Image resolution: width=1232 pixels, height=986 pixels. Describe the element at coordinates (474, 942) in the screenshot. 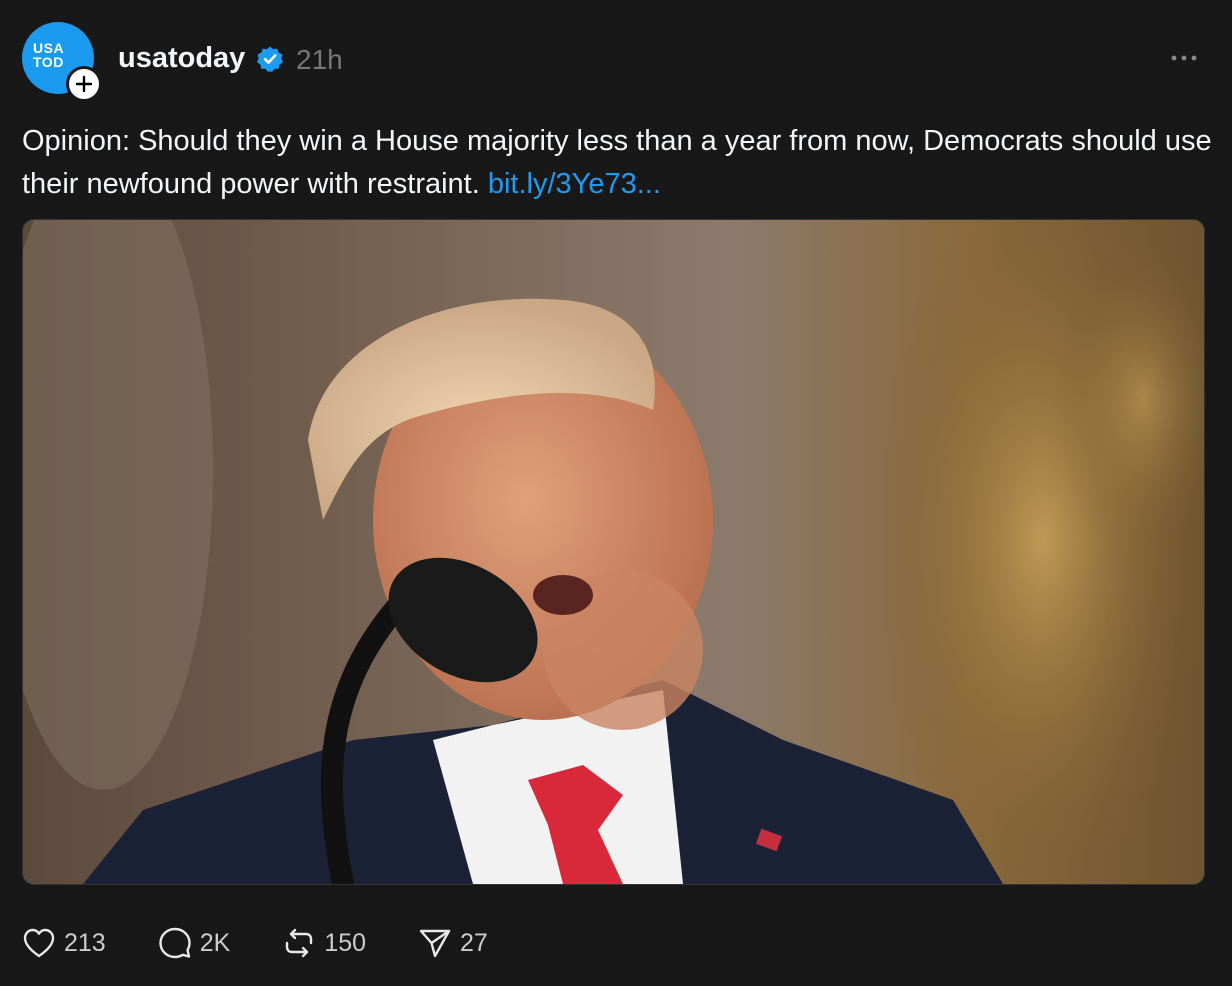

I see `share-count: 27` at that location.